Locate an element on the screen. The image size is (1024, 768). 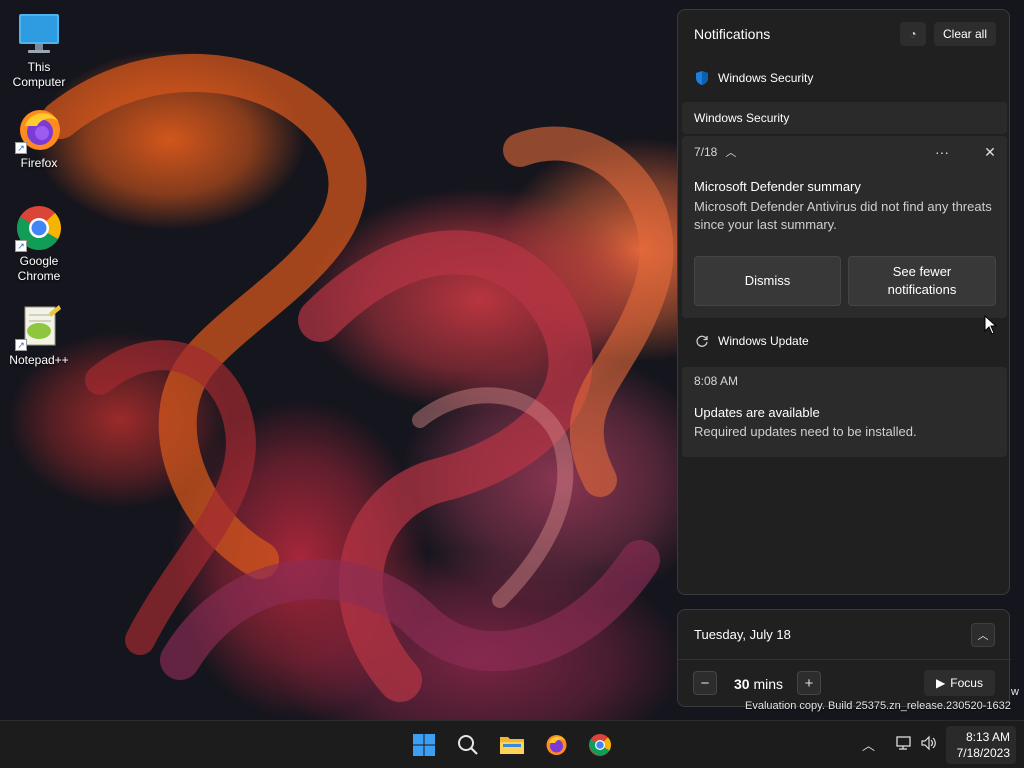
network-icon is located at coordinates (904, 744).